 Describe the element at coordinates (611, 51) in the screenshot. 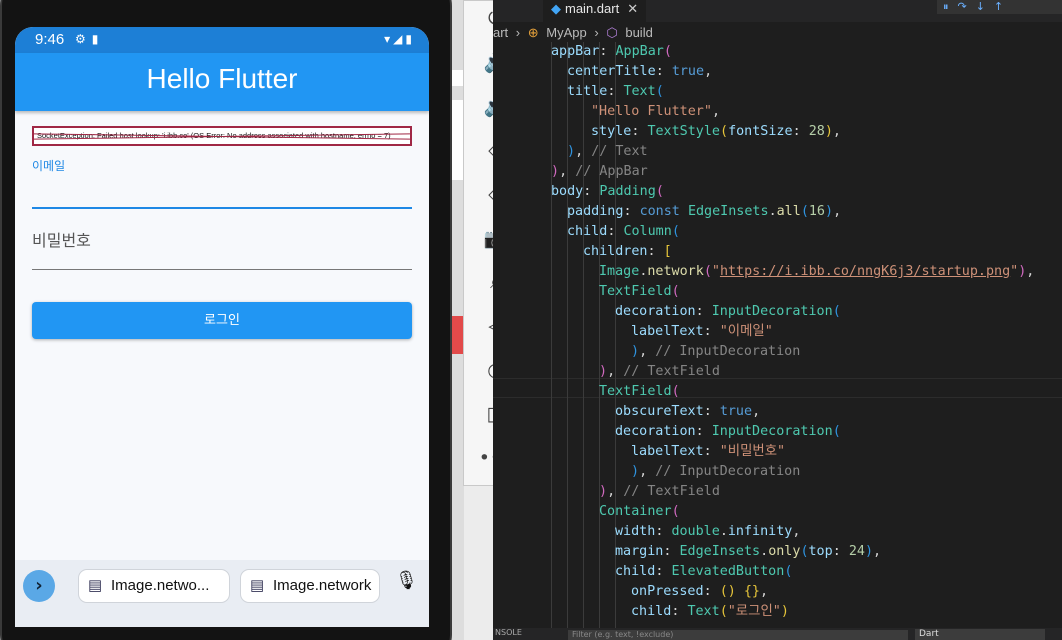

I see `code-line: appBar: AppBar(` at that location.